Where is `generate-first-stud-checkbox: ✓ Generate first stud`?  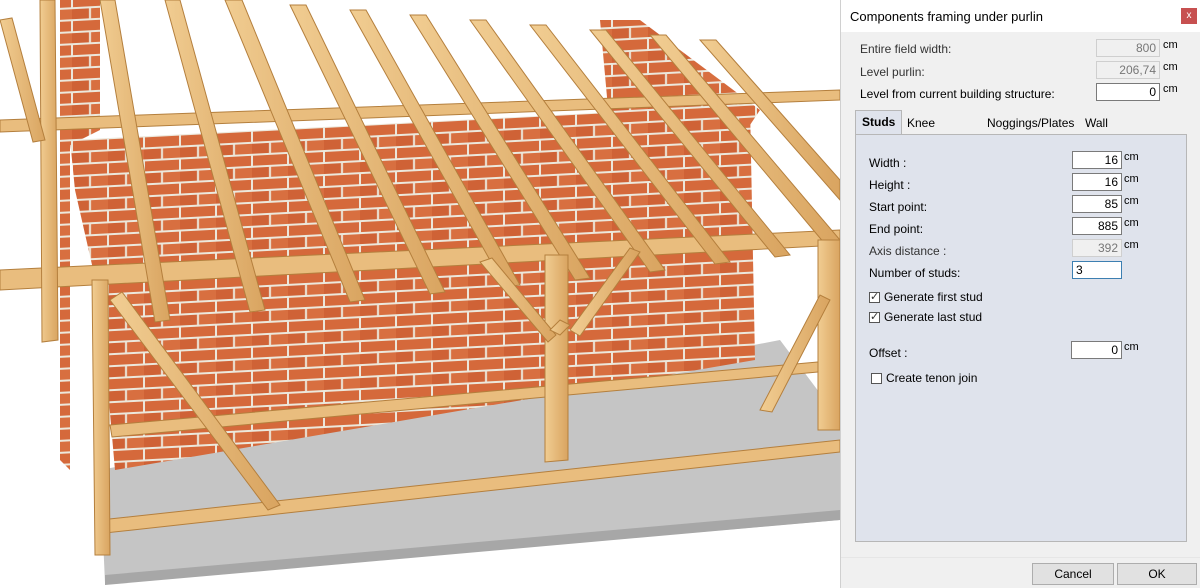
generate-first-stud-checkbox: ✓ Generate first stud is located at coordinates (926, 297).